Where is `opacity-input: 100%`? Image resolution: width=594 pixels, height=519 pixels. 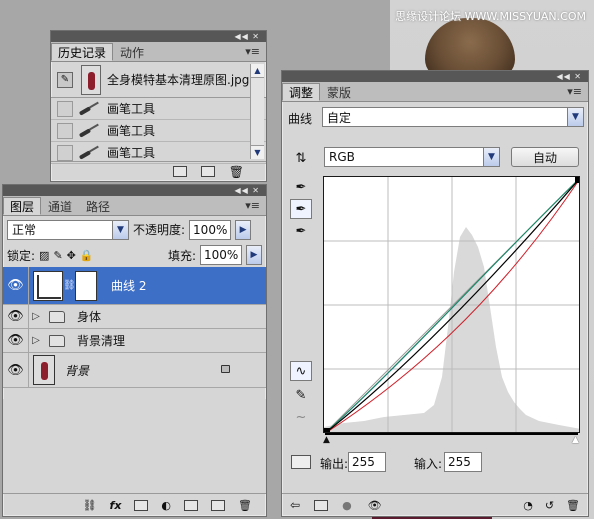
opacity-input: 100% is located at coordinates (210, 229).